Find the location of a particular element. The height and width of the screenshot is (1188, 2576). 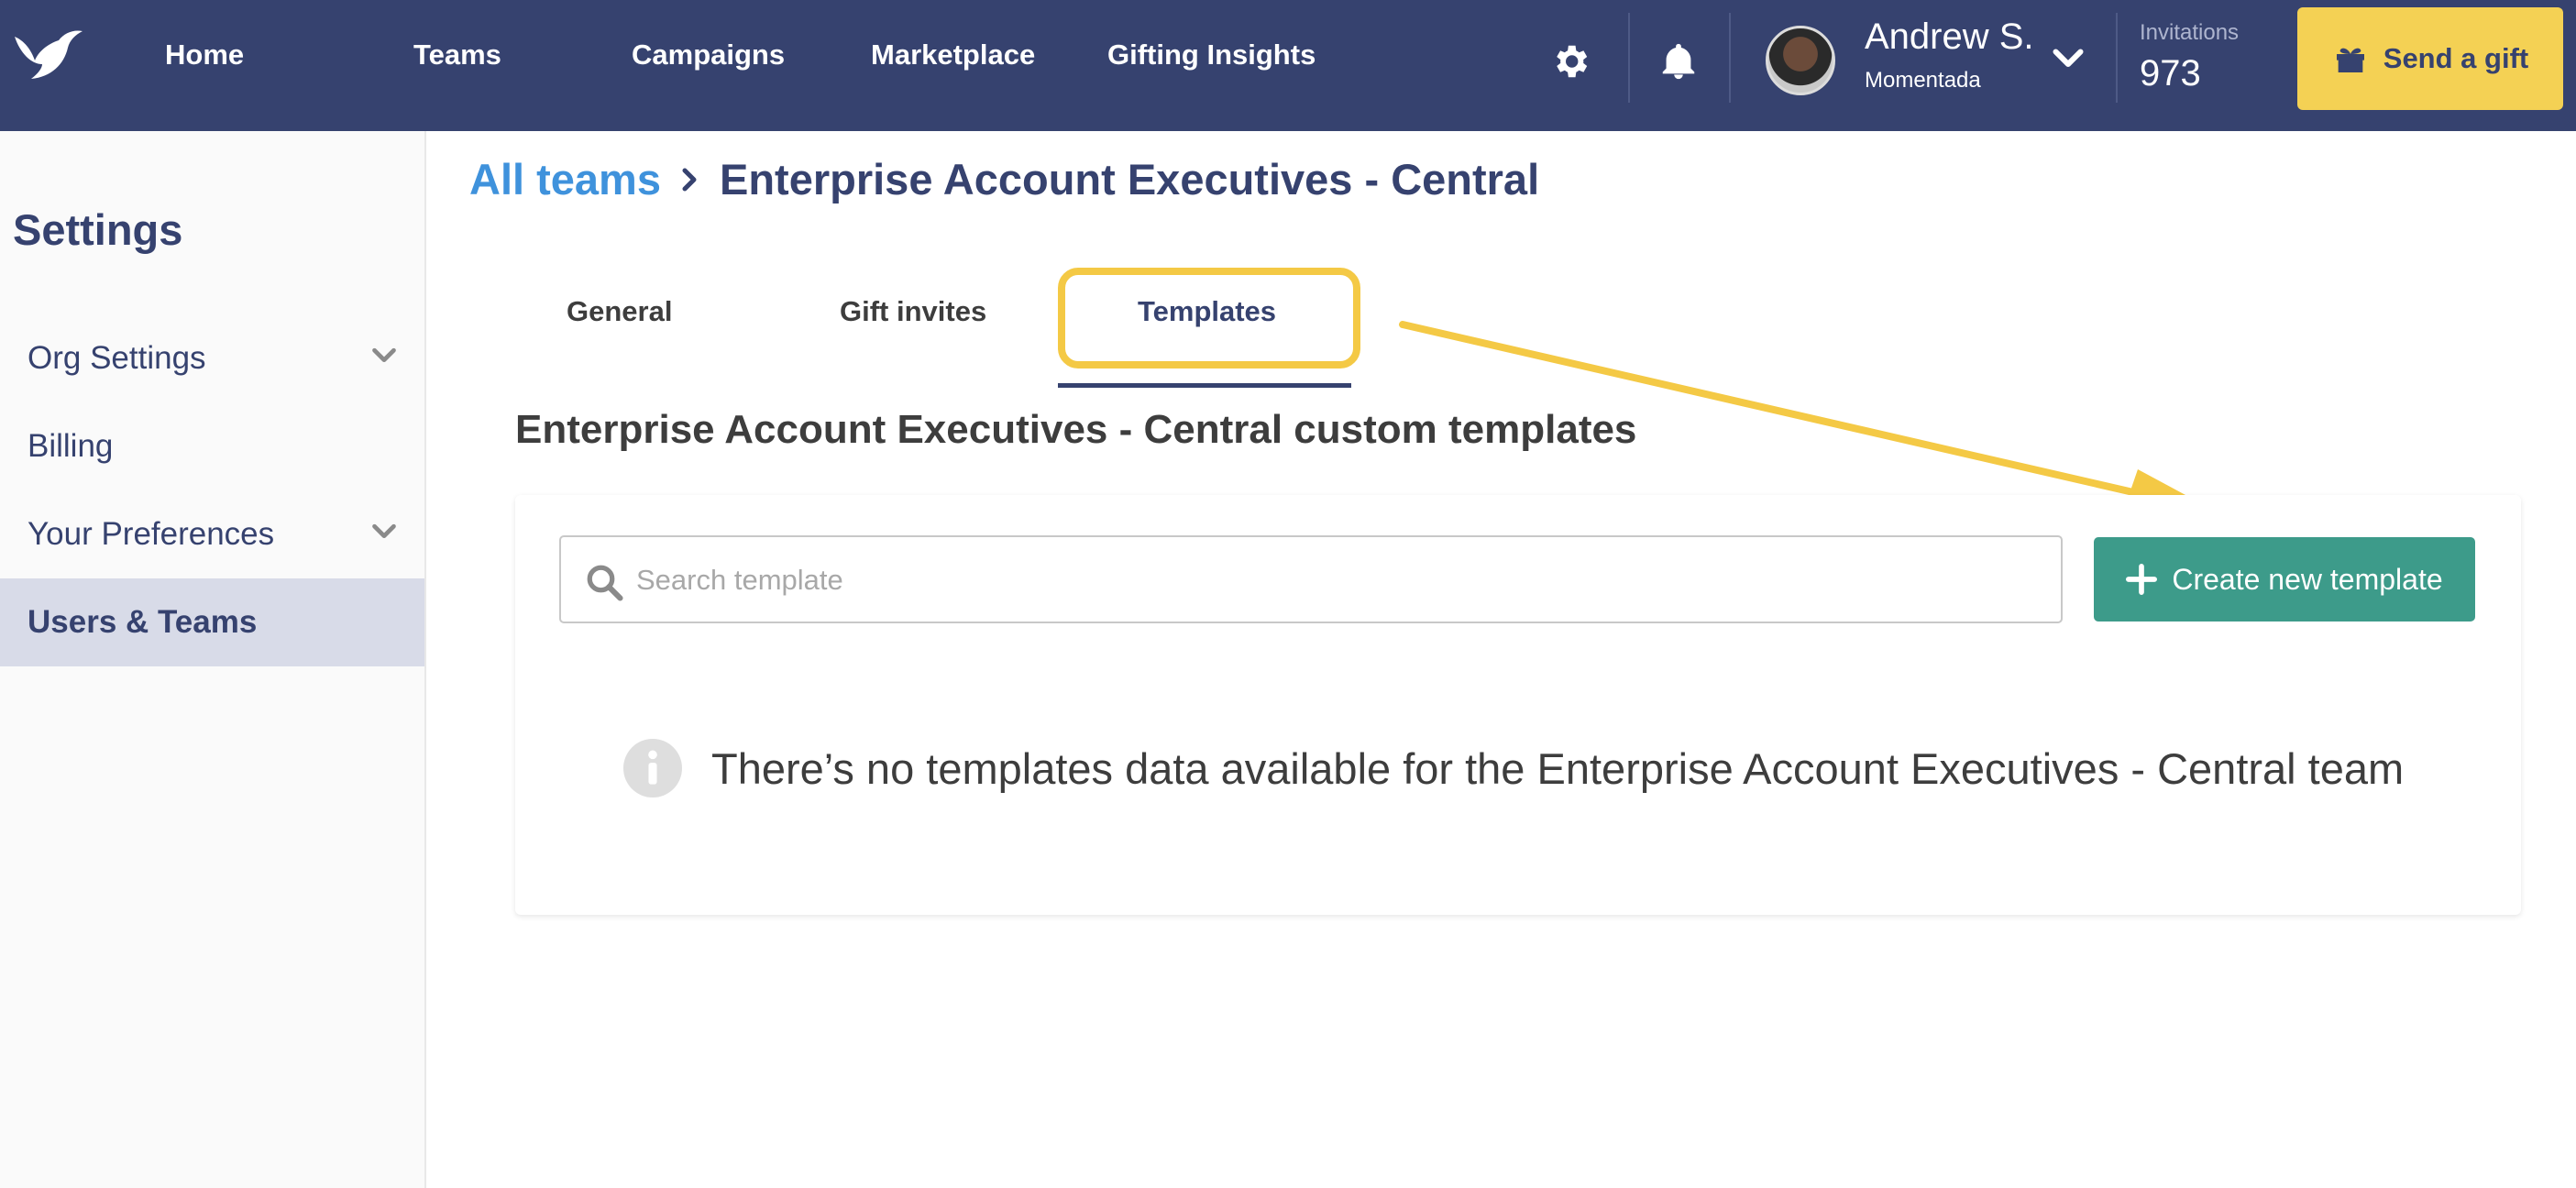

nav-teams: Teams is located at coordinates (457, 55).